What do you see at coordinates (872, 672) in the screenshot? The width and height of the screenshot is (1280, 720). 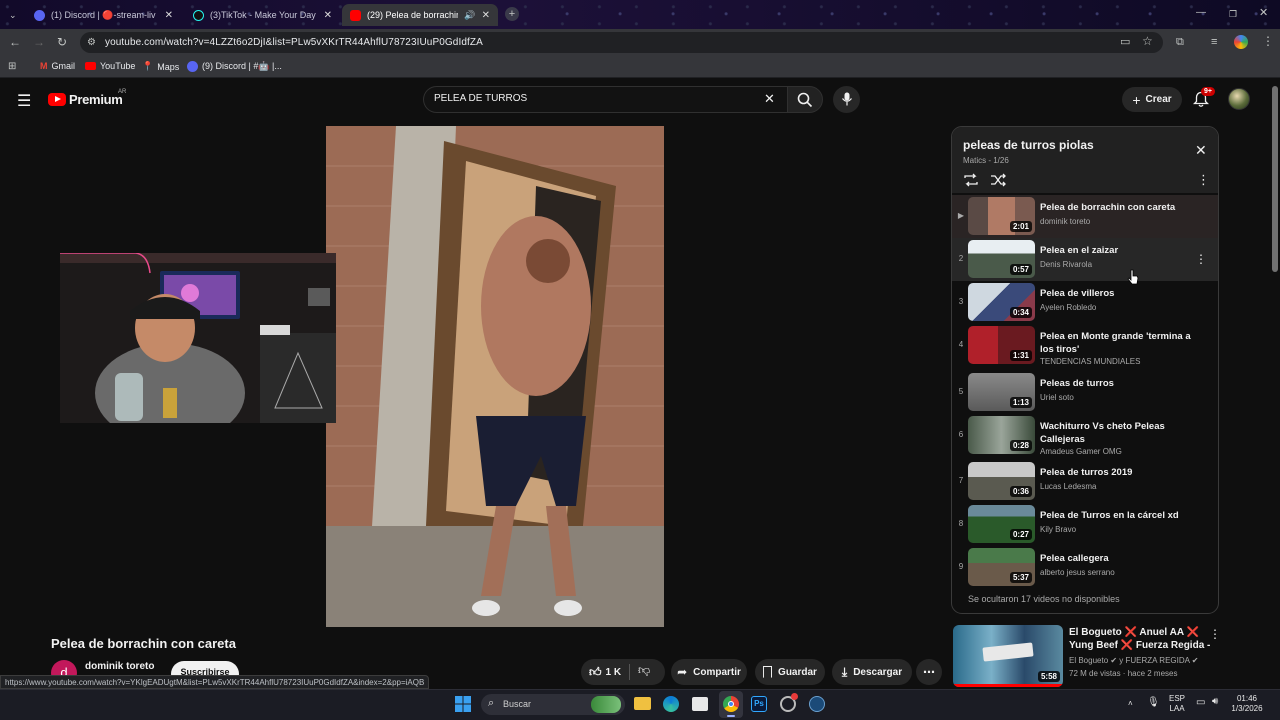 I see `download-button: ⤓ Descargar` at bounding box center [872, 672].